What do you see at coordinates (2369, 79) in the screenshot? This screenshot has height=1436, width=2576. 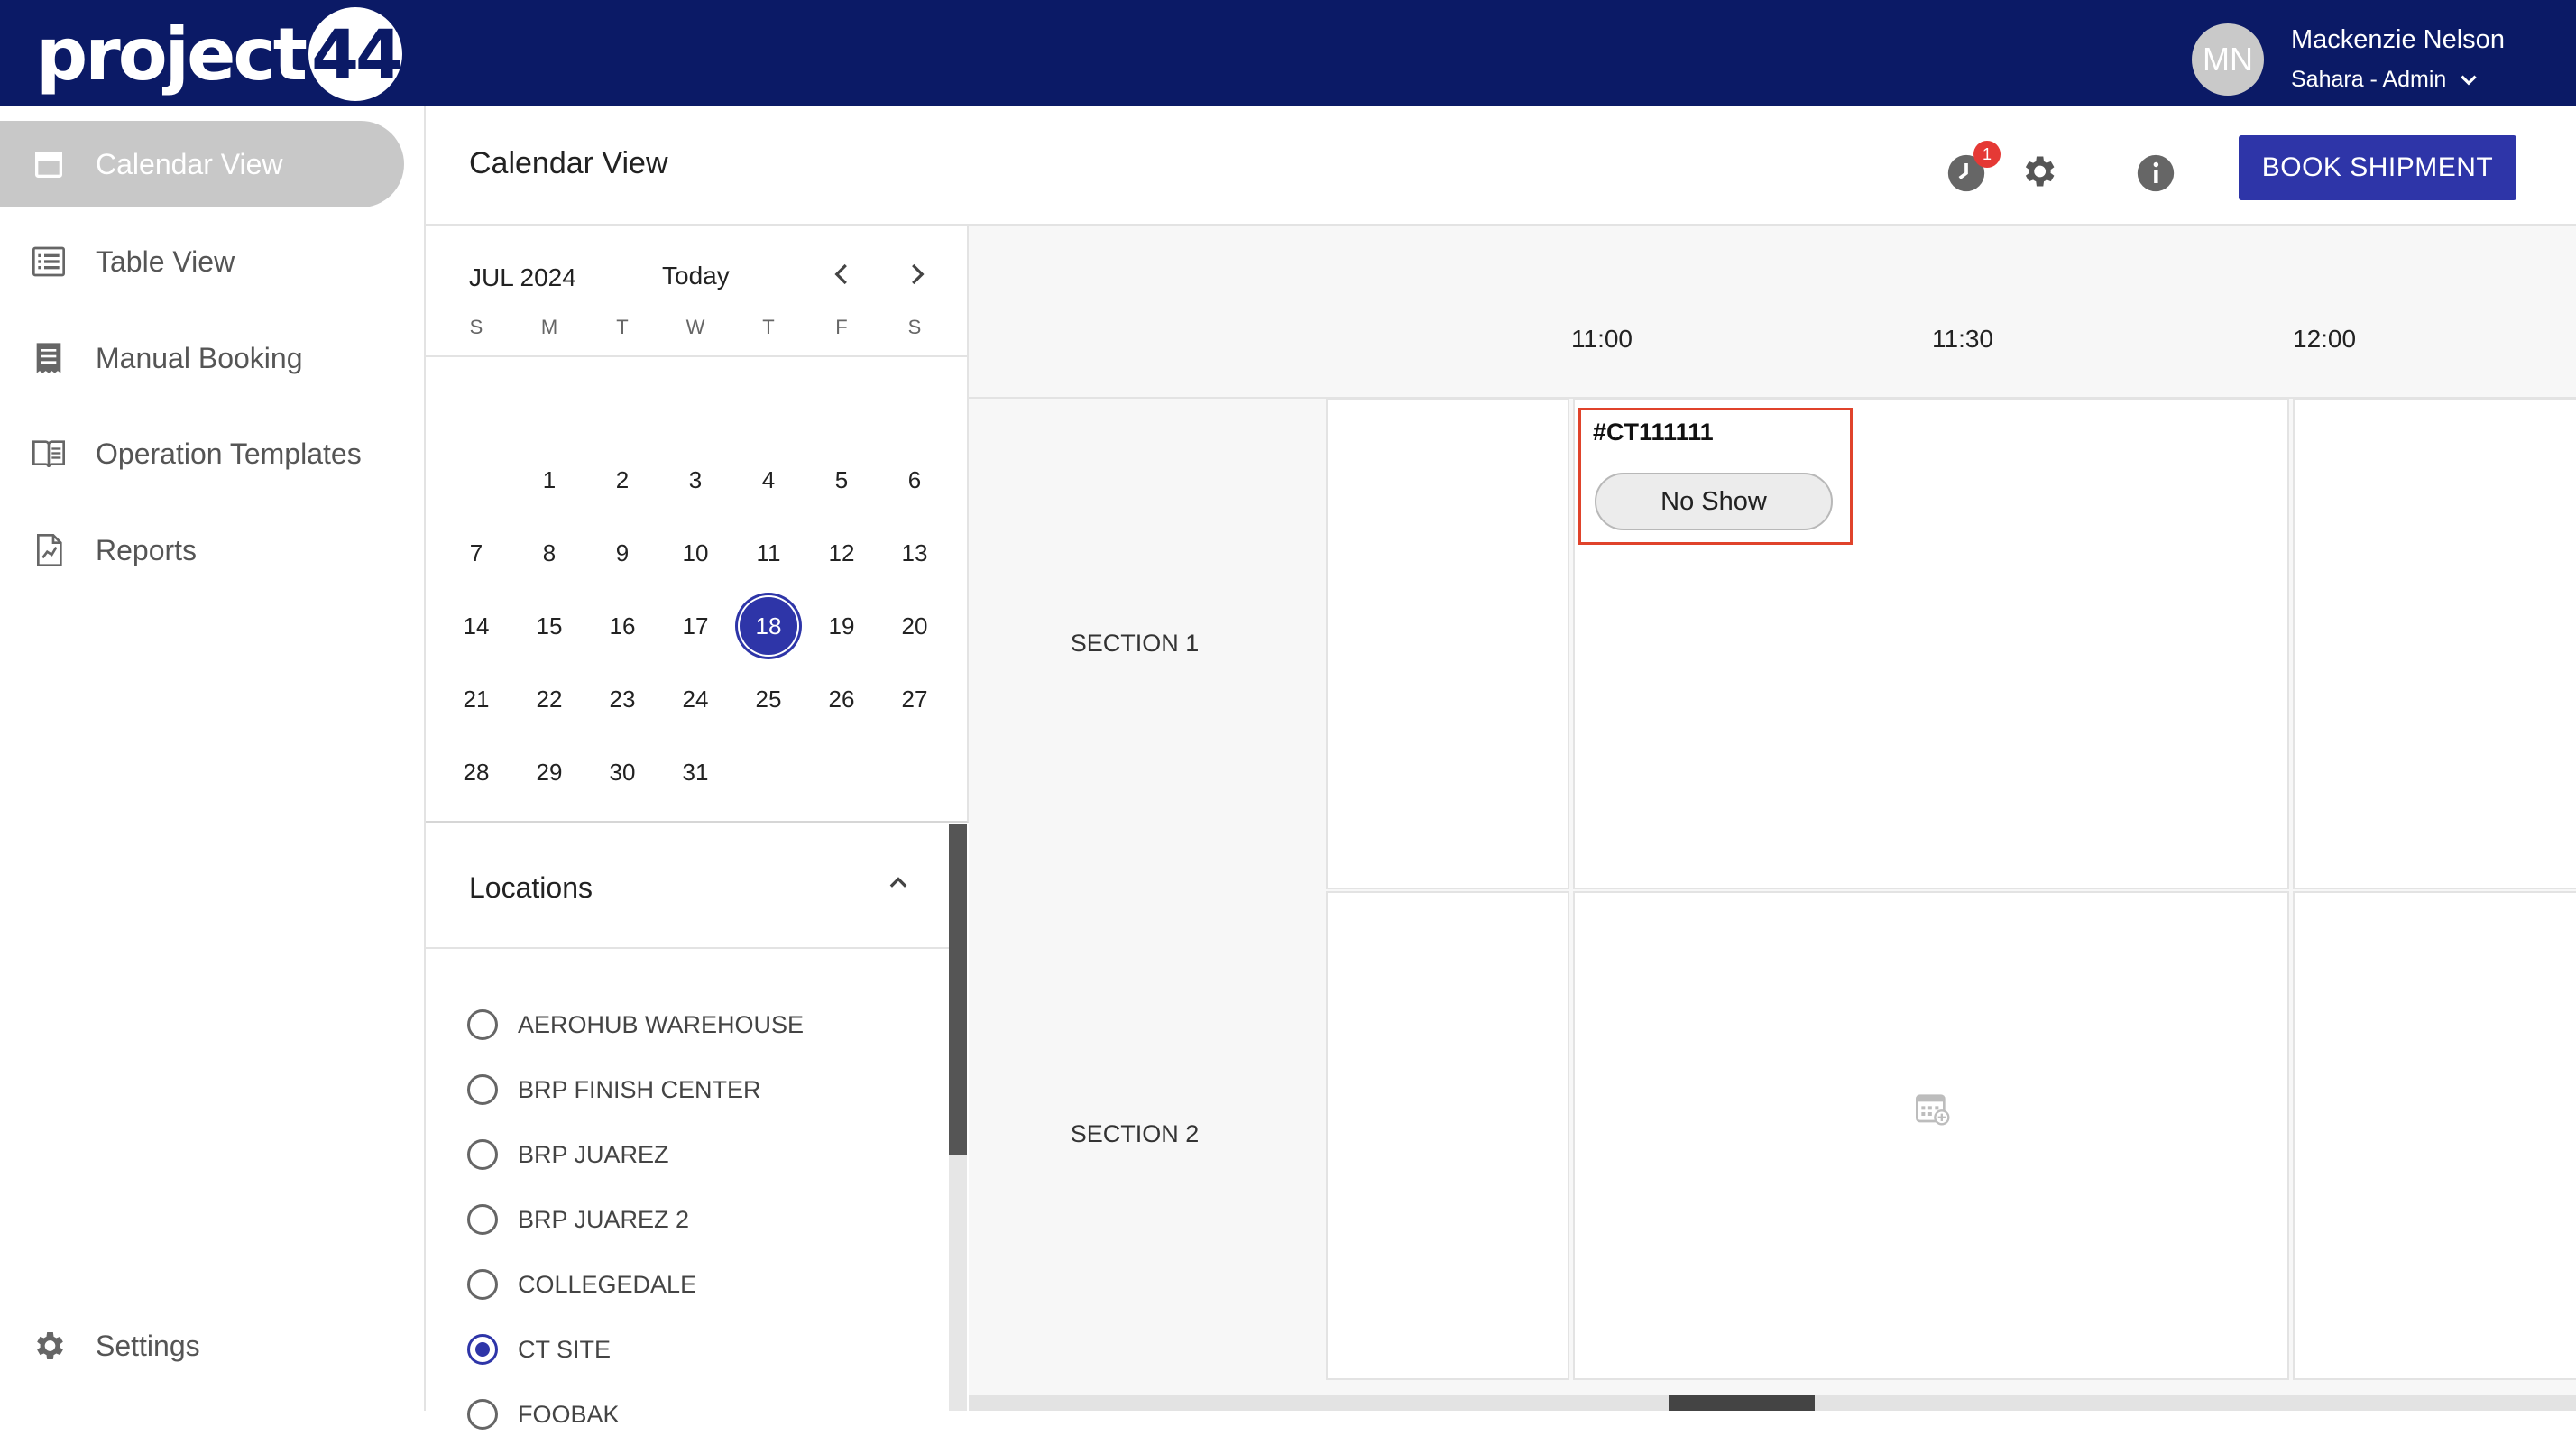 I see `org-role-label: Sahara - Admin` at bounding box center [2369, 79].